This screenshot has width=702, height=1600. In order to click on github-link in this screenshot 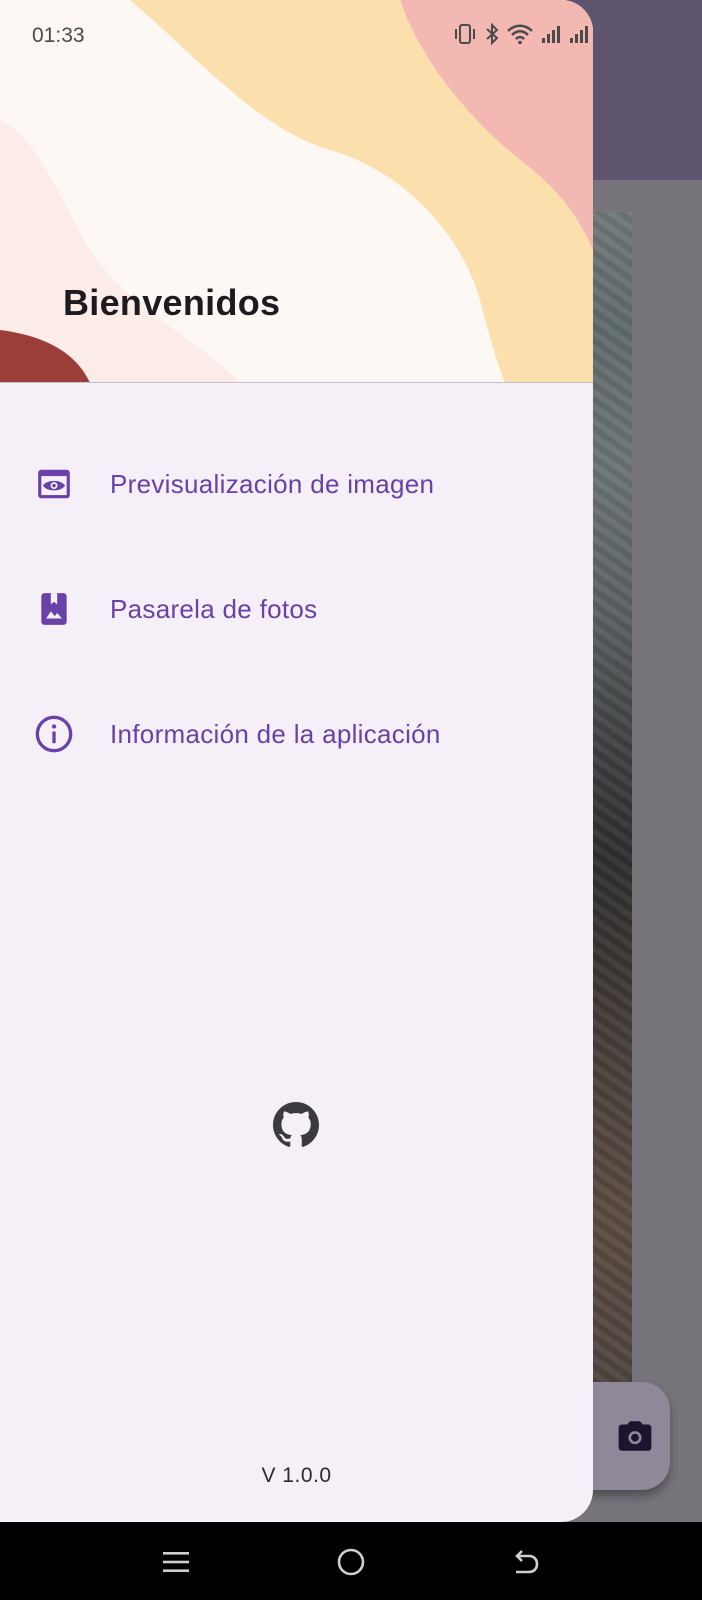, I will do `click(296, 1125)`.